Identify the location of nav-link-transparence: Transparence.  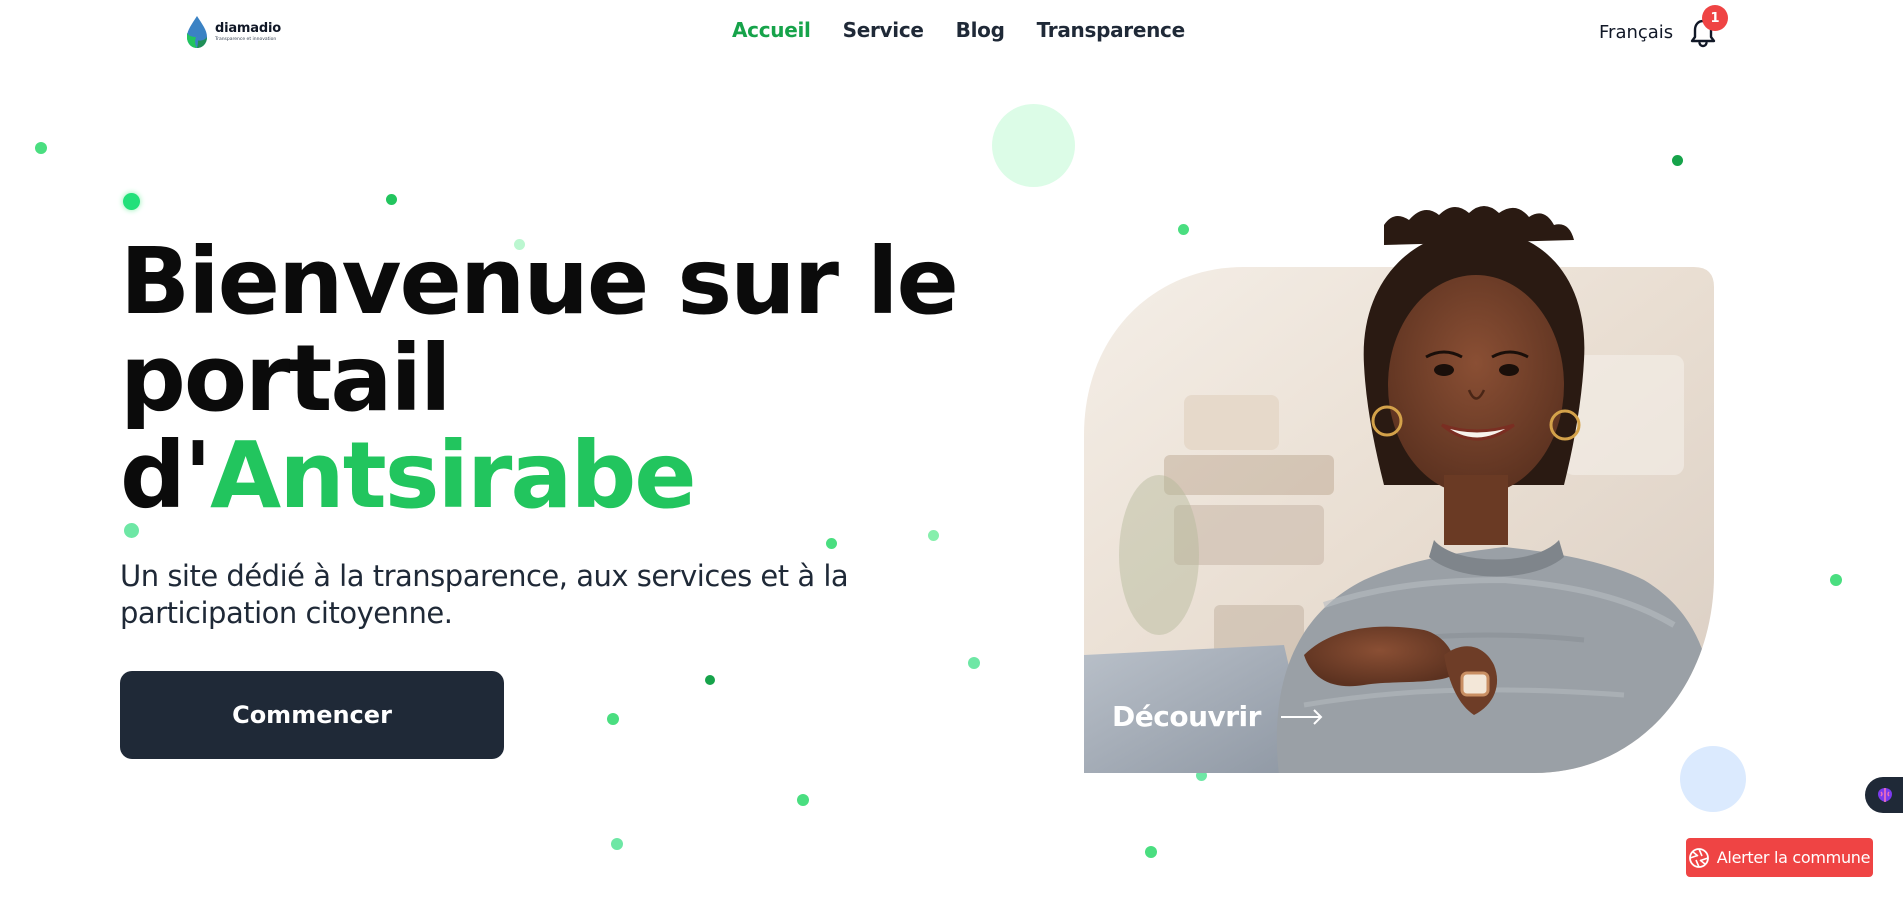
(1111, 30).